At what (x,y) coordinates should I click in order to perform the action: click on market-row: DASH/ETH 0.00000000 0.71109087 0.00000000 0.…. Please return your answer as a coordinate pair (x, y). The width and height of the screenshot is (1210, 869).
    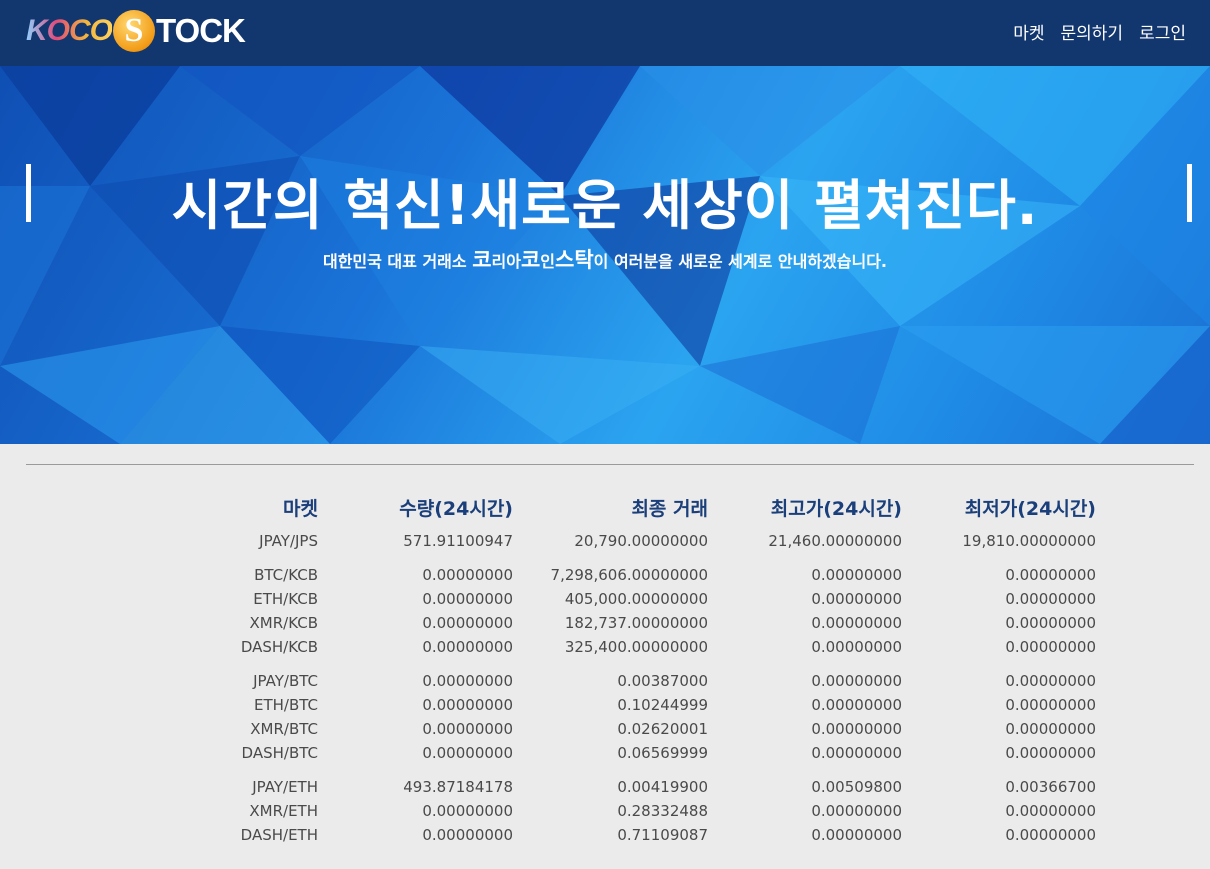
    Looking at the image, I should click on (605, 838).